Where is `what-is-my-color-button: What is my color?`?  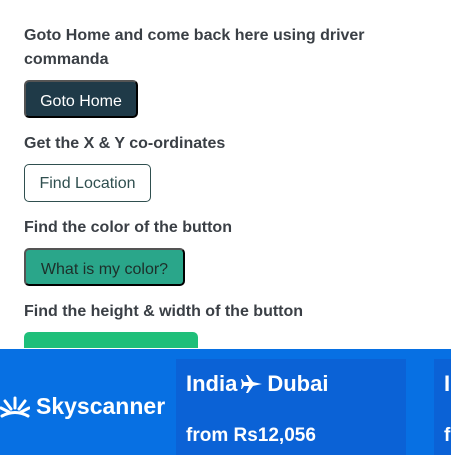
what-is-my-color-button: What is my color? is located at coordinates (104, 267).